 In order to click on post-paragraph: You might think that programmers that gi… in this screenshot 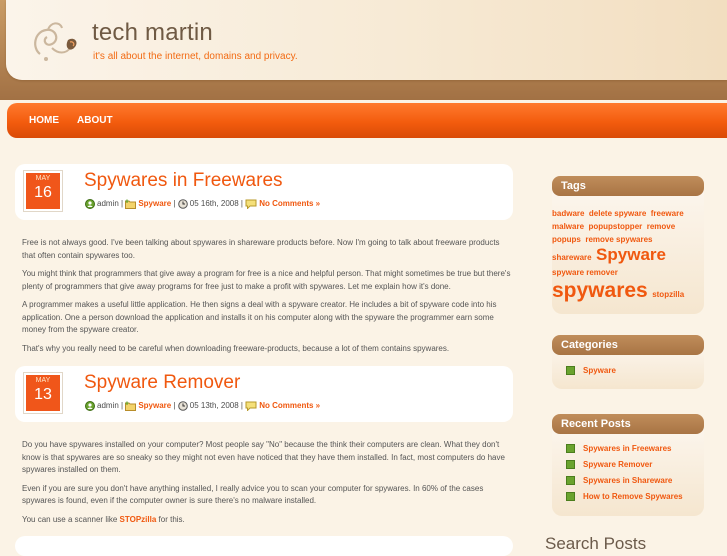, I will do `click(266, 280)`.